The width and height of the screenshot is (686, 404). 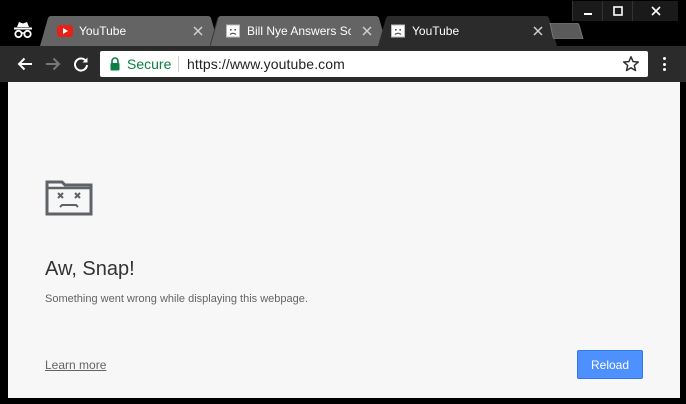 What do you see at coordinates (65, 31) in the screenshot?
I see `youtube-icon` at bounding box center [65, 31].